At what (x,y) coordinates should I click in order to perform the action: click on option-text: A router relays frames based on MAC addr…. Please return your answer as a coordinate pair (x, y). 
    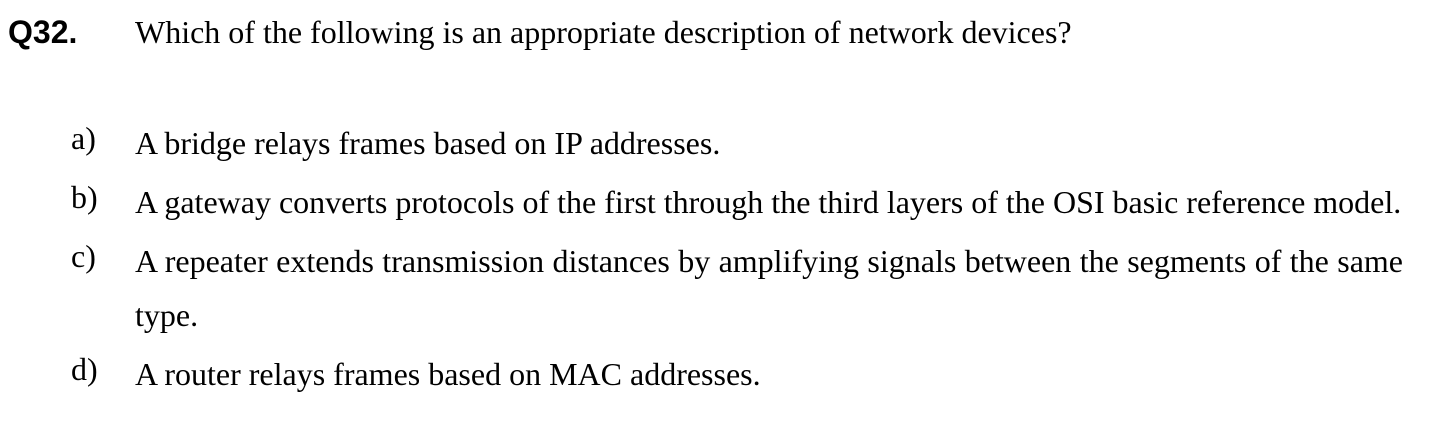
    Looking at the image, I should click on (448, 374).